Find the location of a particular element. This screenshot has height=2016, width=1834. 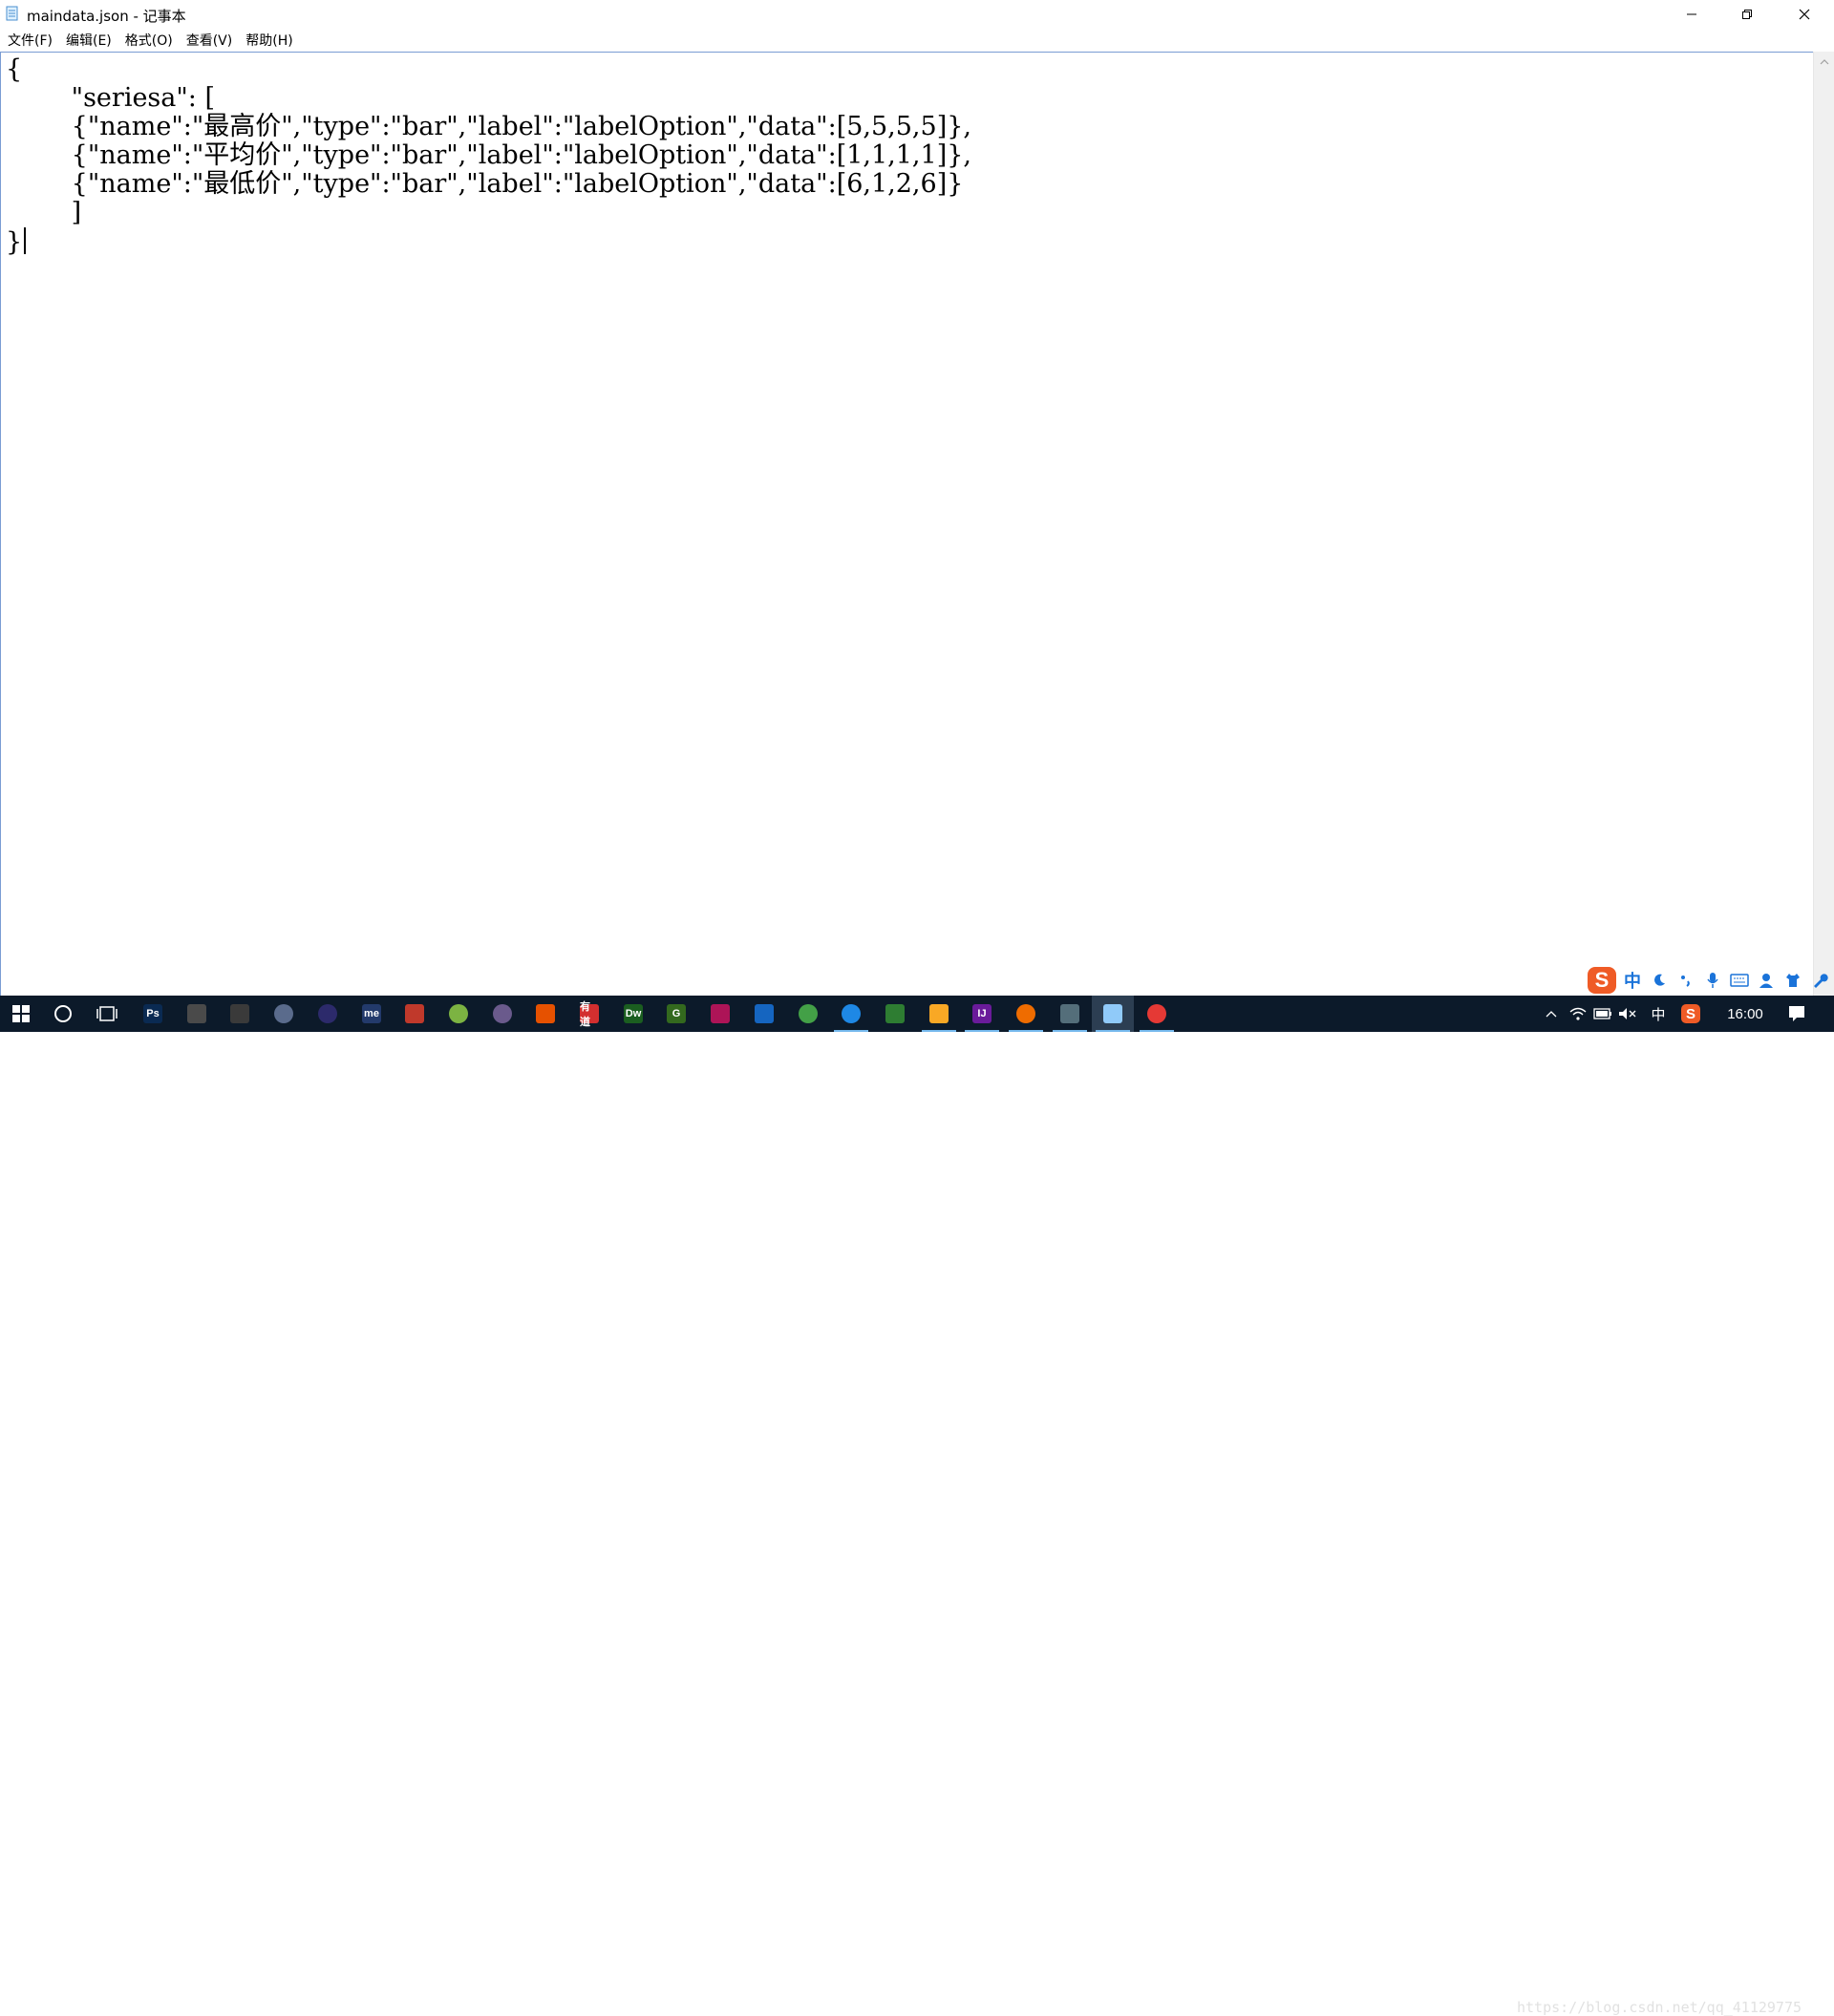

photoshop-icon: Ps is located at coordinates (152, 1014).